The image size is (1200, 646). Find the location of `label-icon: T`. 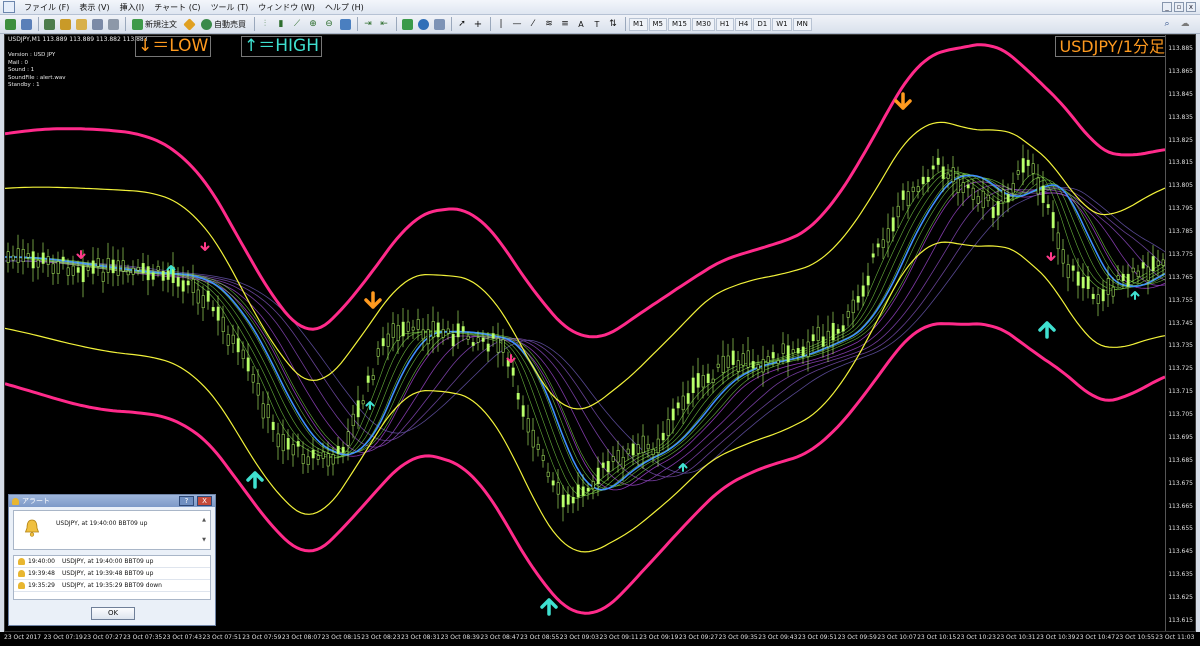

label-icon: T is located at coordinates (597, 24).